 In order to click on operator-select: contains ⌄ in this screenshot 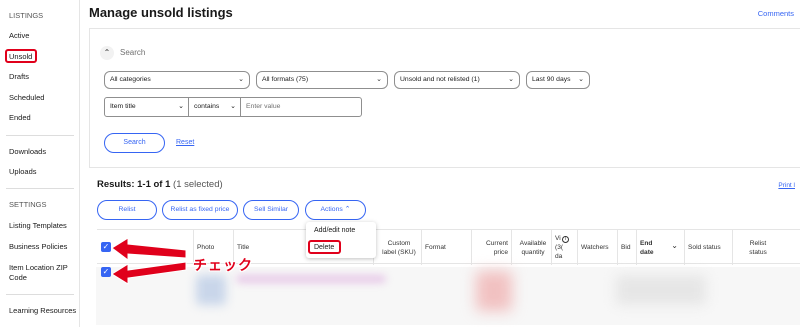, I will do `click(215, 107)`.